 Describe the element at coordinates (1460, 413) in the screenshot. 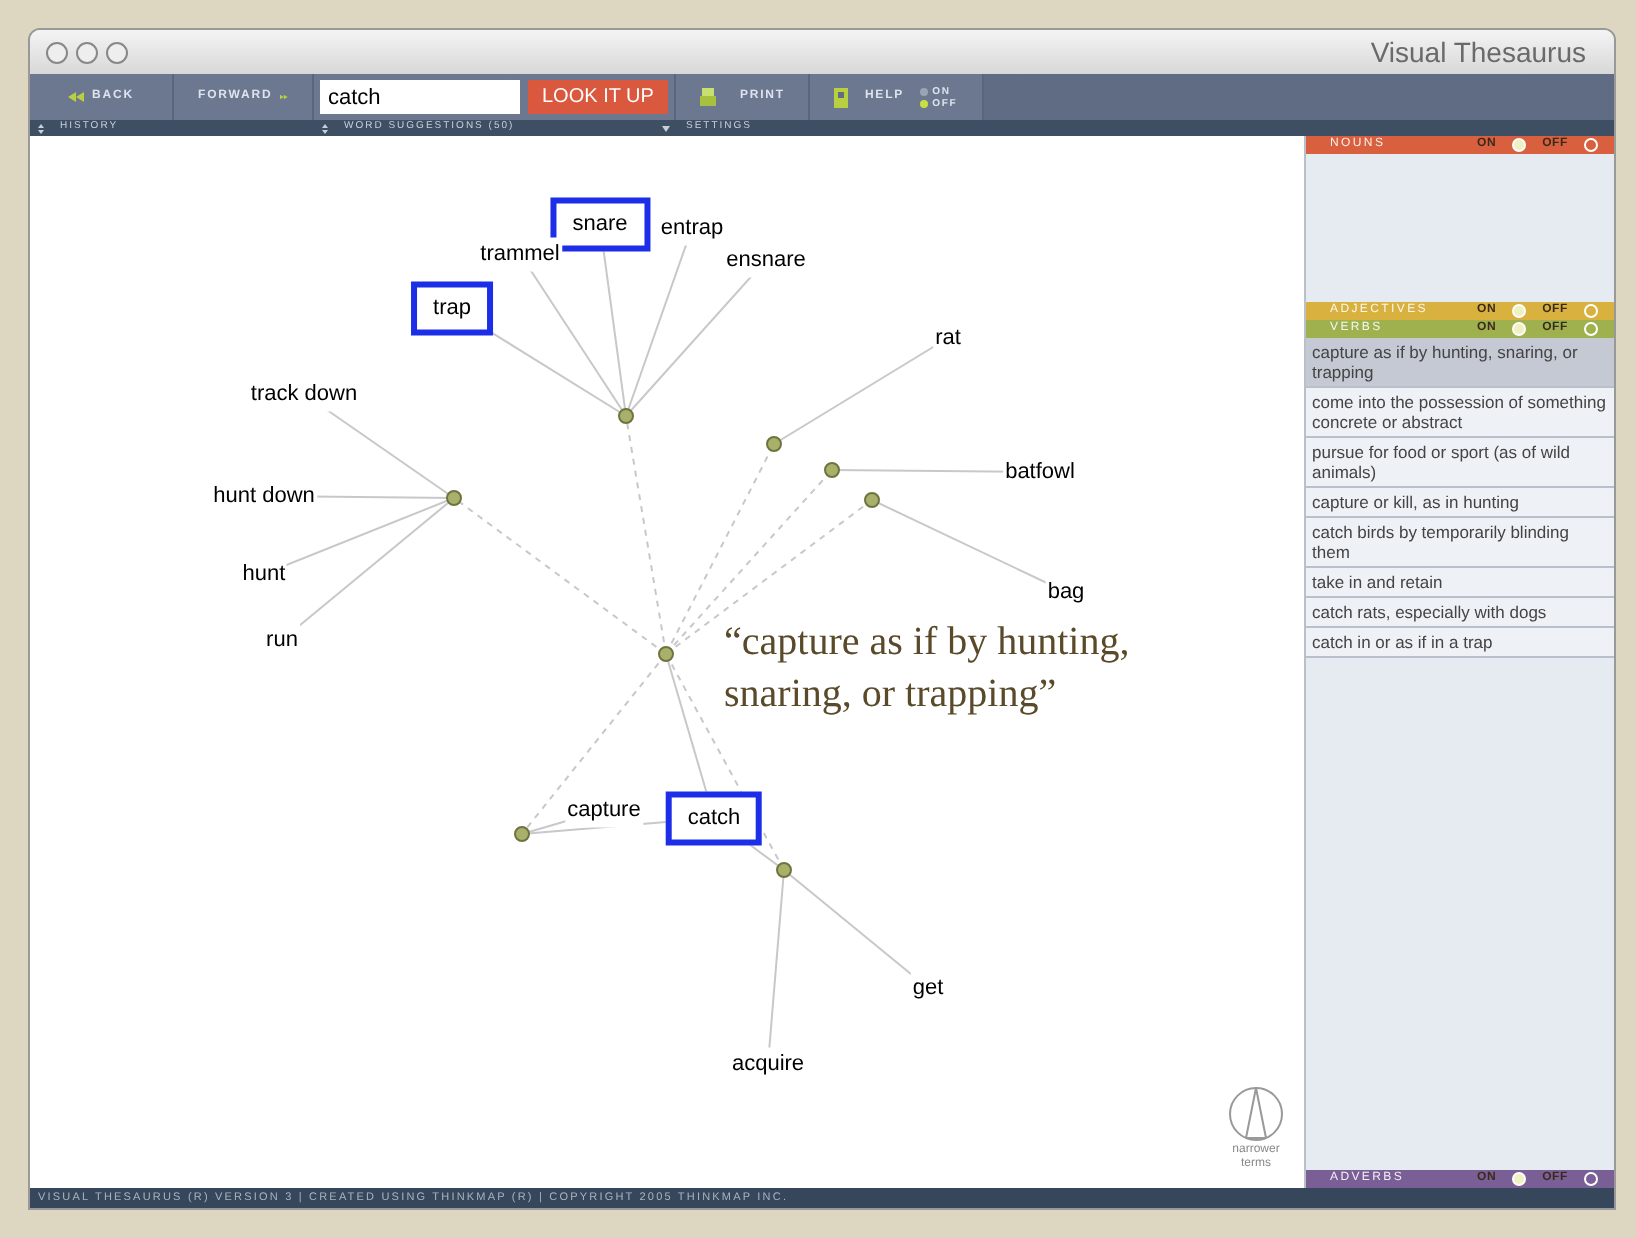

I see `sense-item: come into the possession of something concrete or abstract` at that location.